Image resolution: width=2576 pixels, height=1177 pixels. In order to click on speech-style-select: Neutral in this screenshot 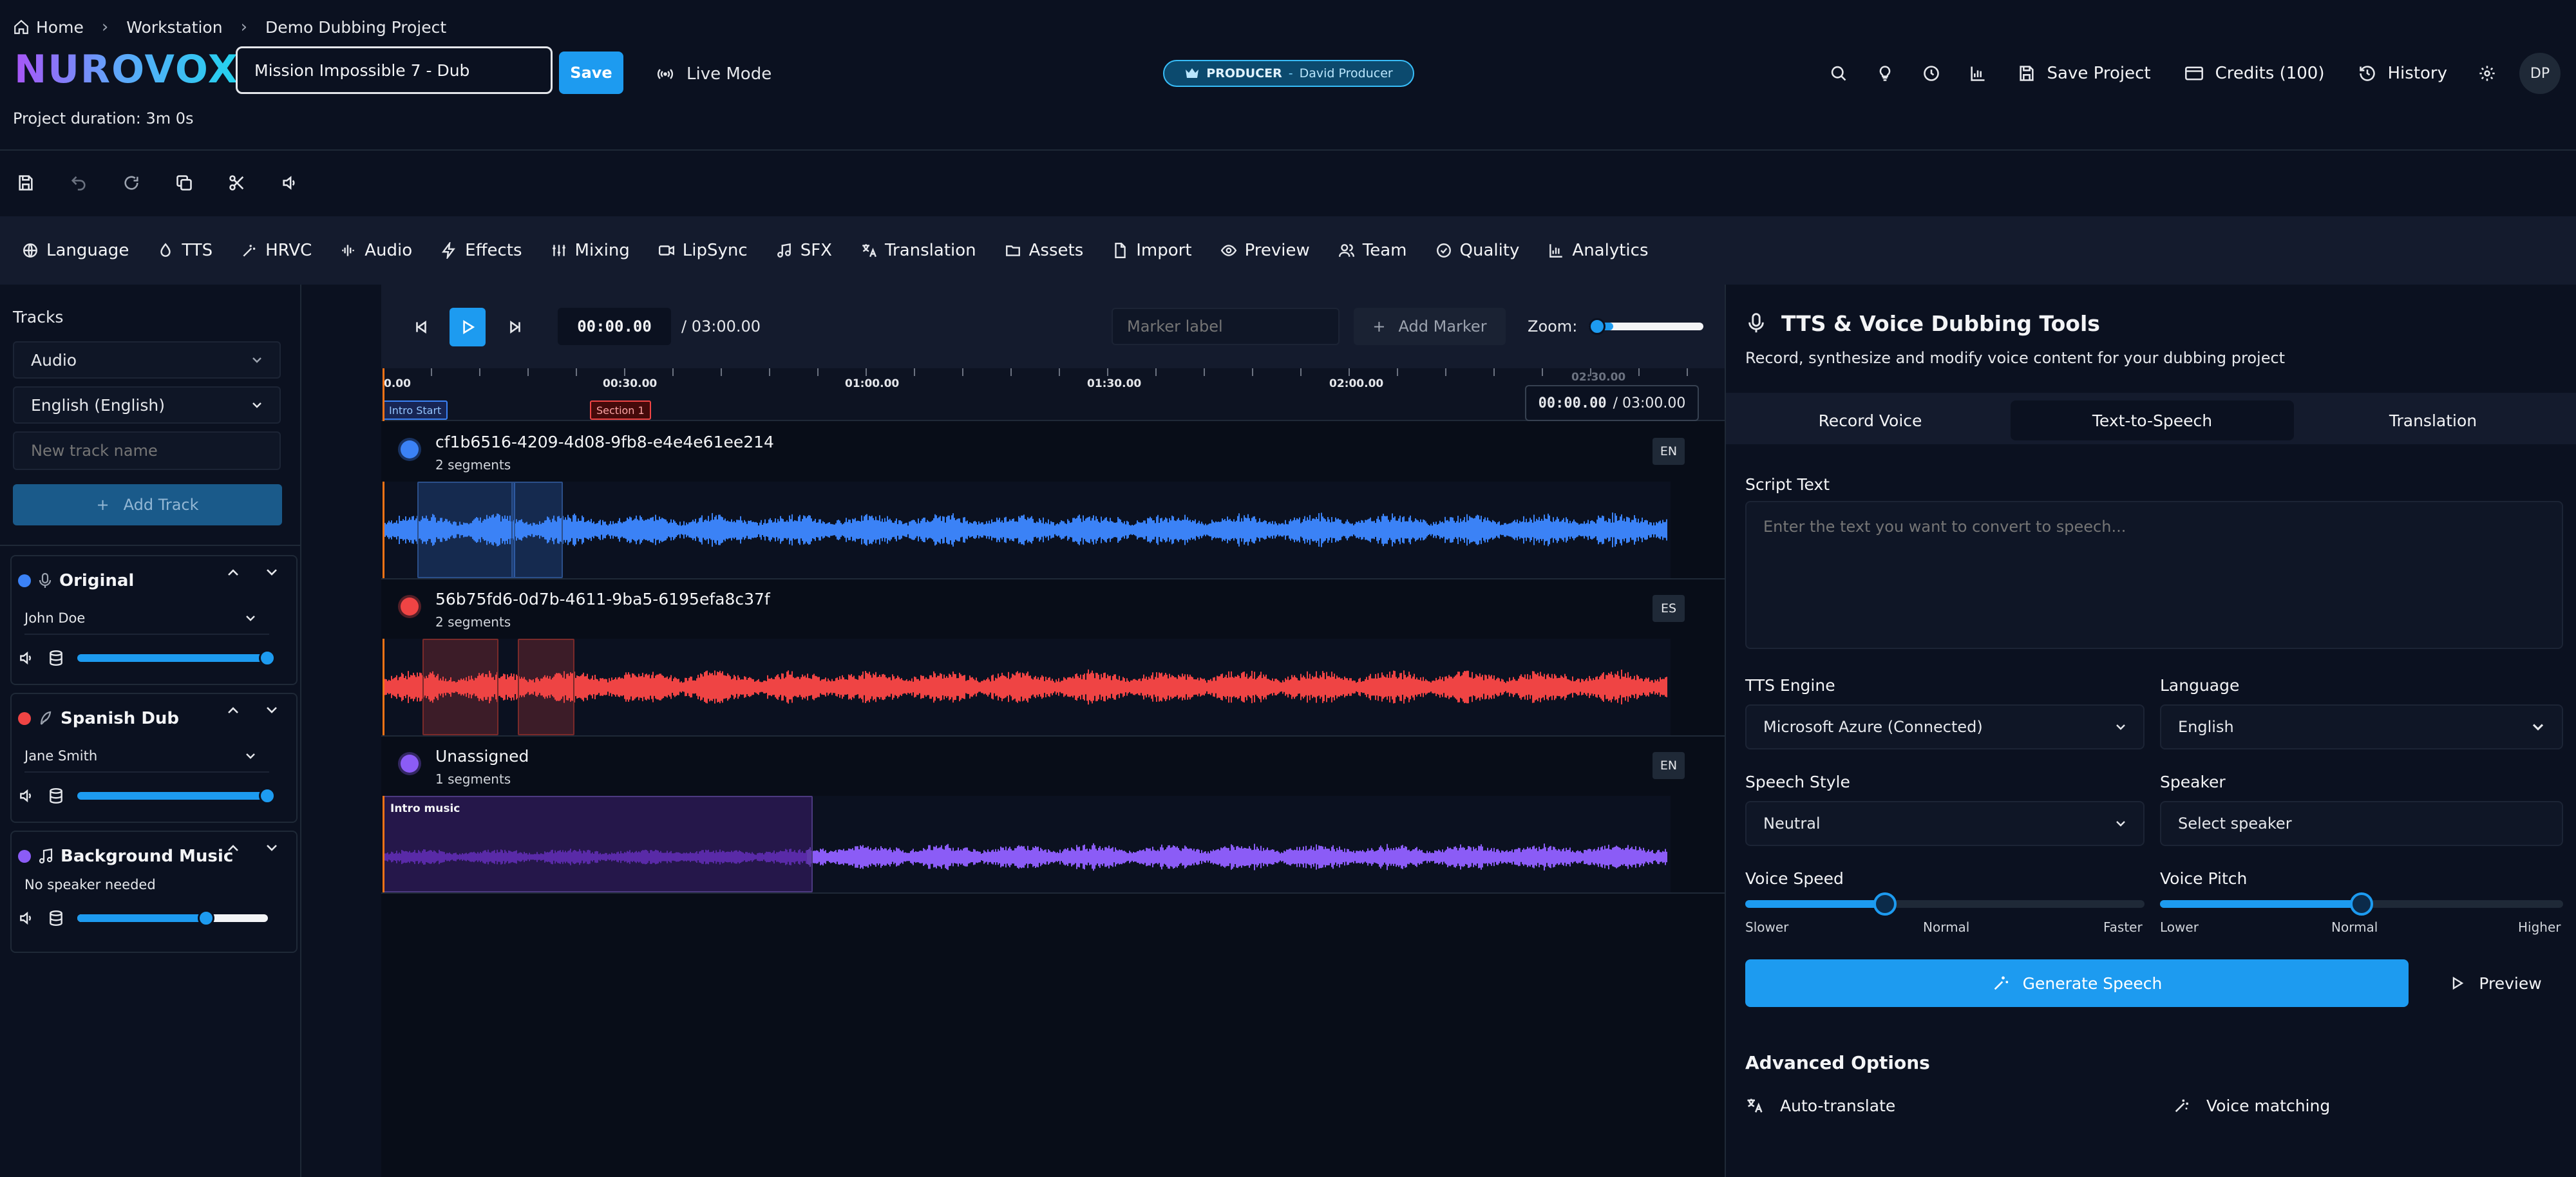, I will do `click(1945, 824)`.